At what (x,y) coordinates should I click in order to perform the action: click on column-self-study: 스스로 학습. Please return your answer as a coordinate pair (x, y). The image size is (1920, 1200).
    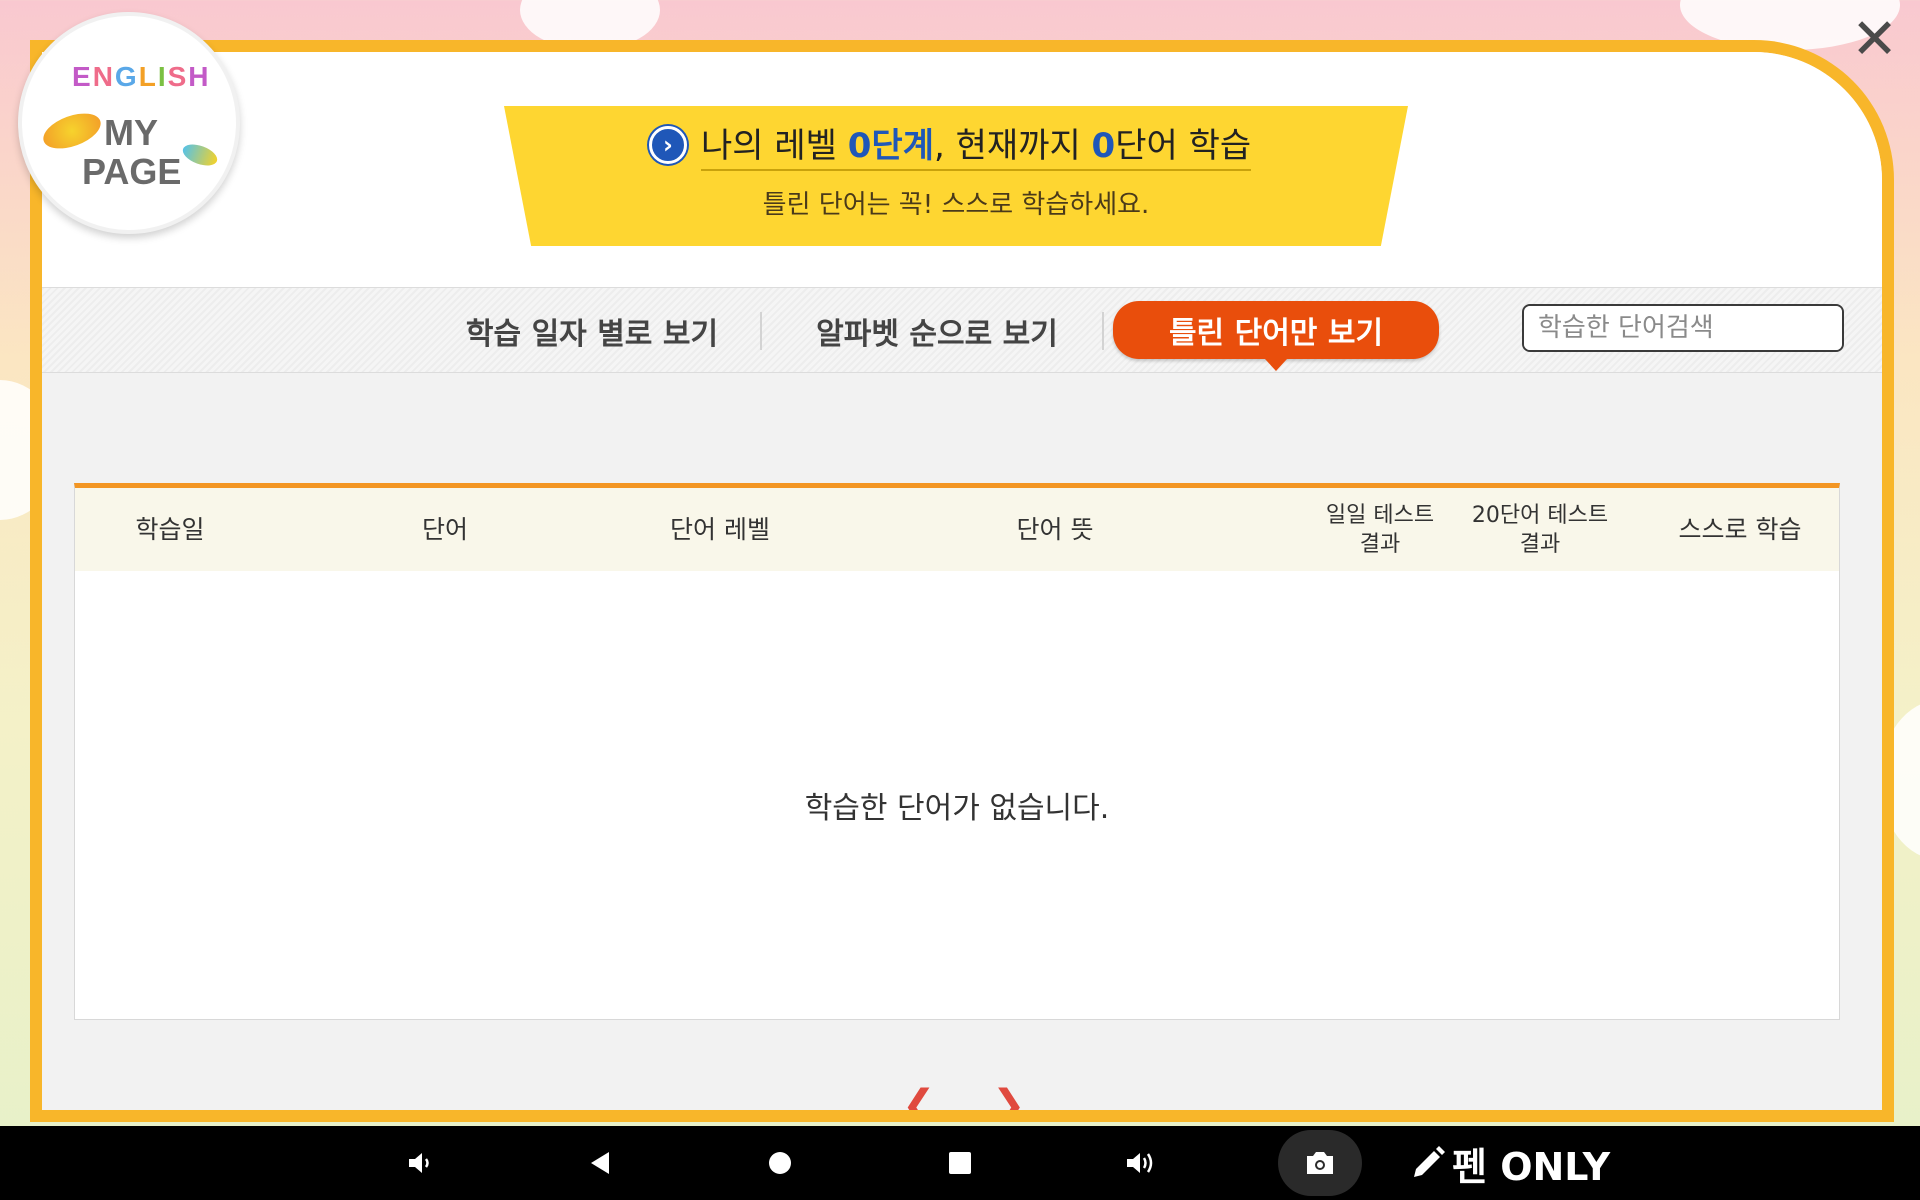
    Looking at the image, I should click on (1740, 529).